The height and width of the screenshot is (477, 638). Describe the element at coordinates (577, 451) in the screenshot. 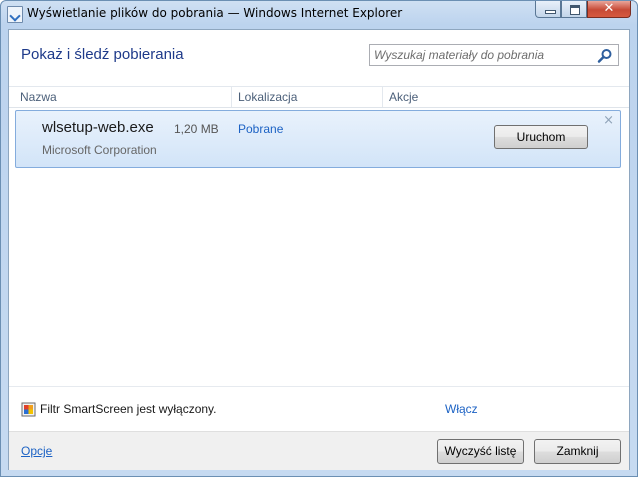

I see `close-button: Zamknij` at that location.